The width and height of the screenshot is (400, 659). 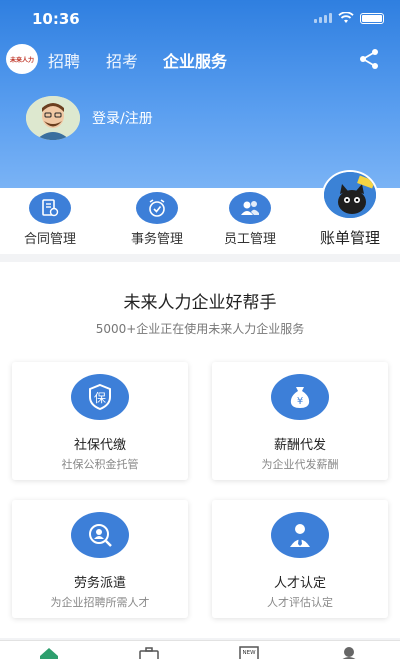 What do you see at coordinates (300, 464) in the screenshot?
I see `service-desc: 为企业代发薪酬` at bounding box center [300, 464].